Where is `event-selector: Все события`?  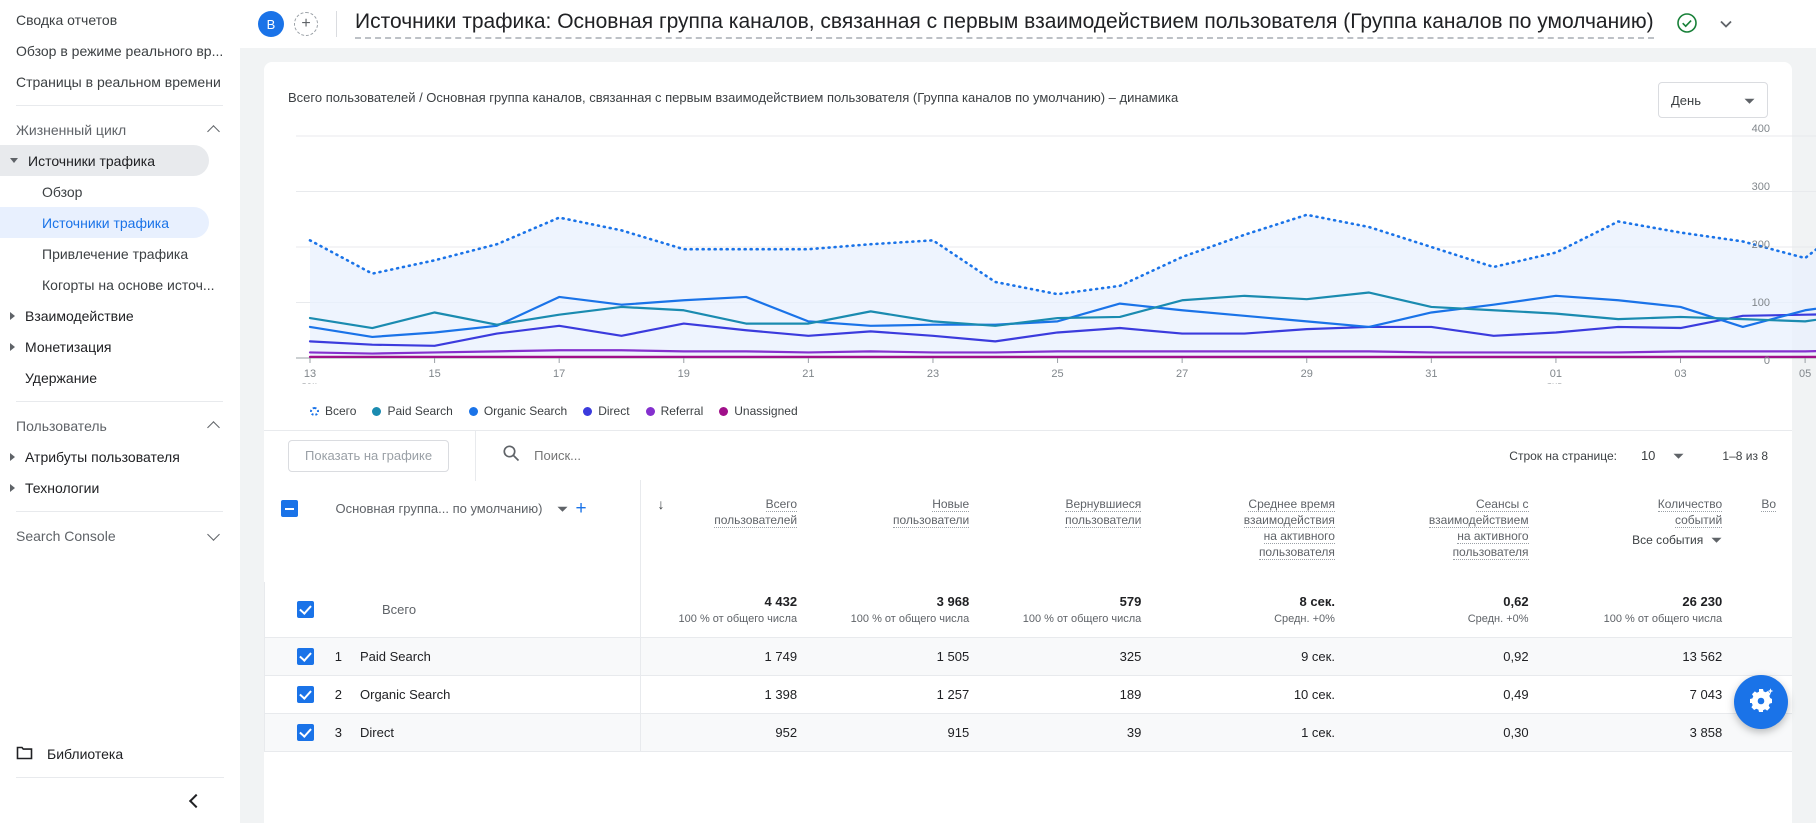
event-selector: Все события is located at coordinates (1642, 540).